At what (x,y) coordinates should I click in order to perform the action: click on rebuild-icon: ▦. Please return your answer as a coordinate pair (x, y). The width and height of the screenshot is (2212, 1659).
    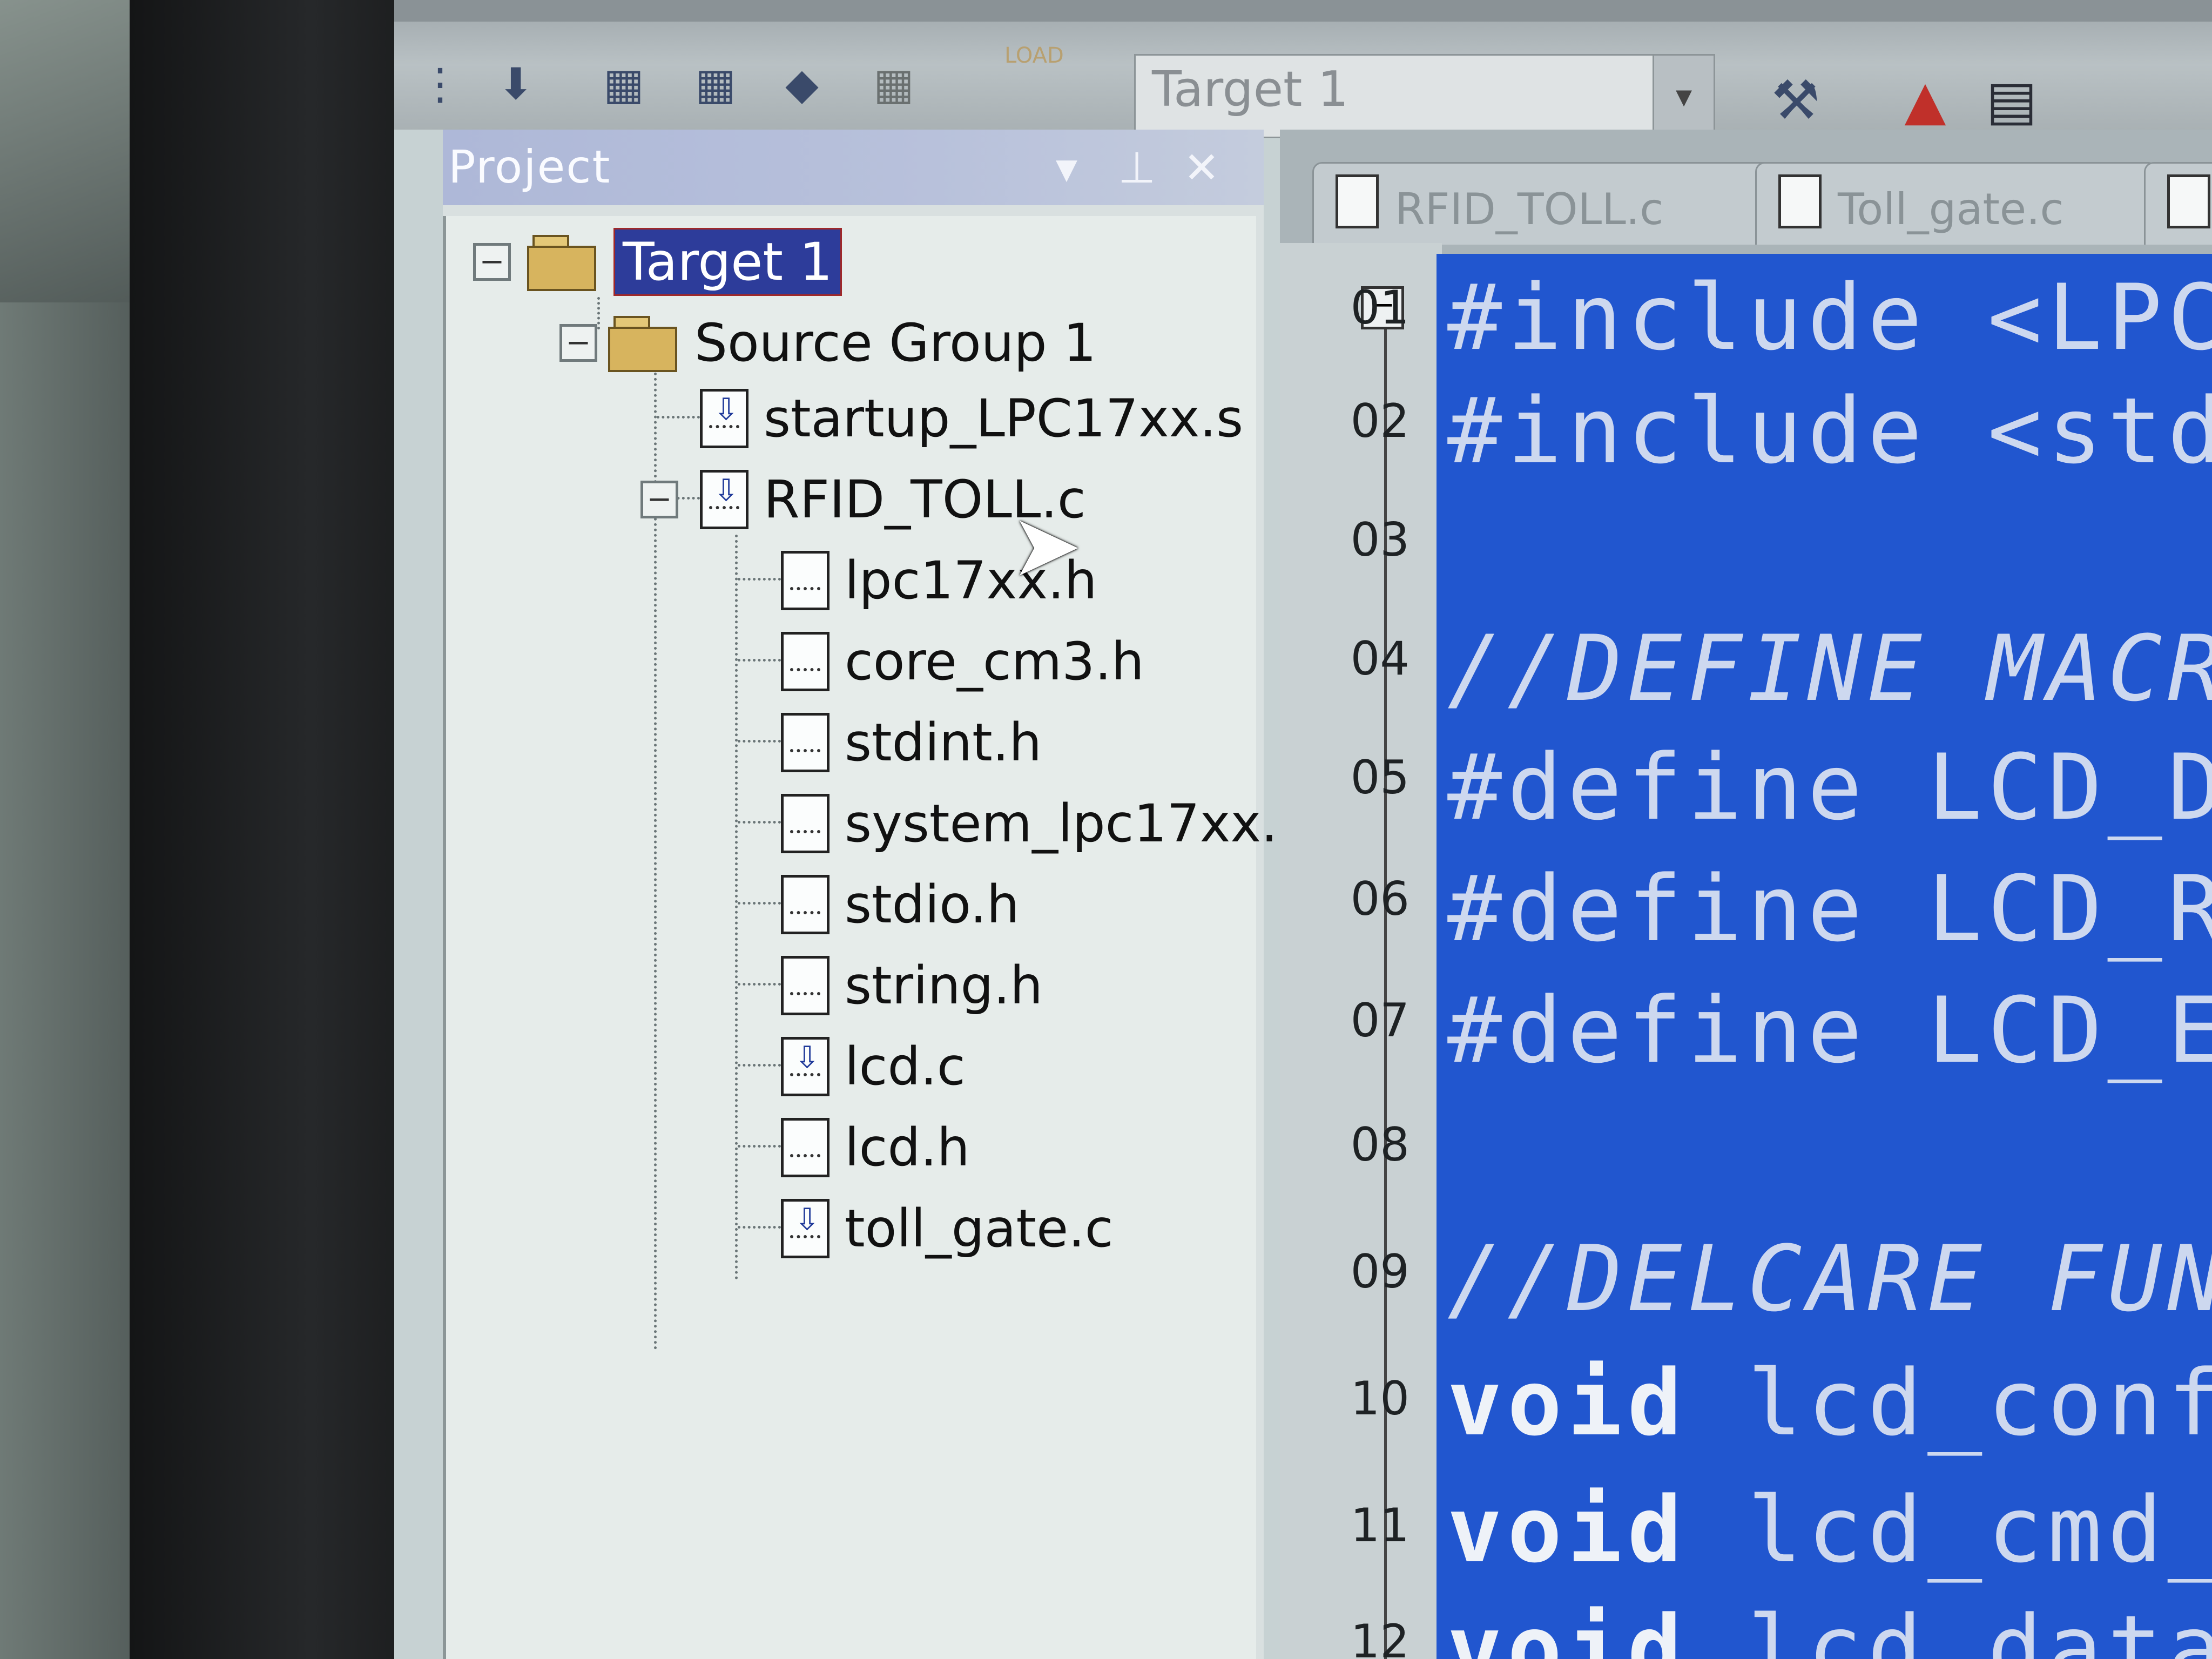
    Looking at the image, I should click on (715, 83).